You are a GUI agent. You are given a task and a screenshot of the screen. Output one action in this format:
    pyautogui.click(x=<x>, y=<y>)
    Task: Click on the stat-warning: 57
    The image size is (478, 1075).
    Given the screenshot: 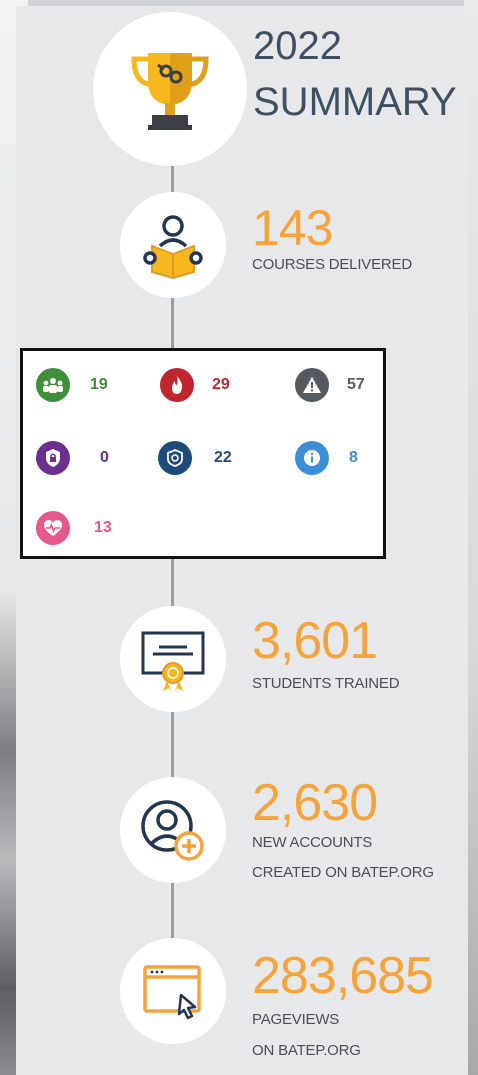 What is the action you would take?
    pyautogui.click(x=330, y=385)
    